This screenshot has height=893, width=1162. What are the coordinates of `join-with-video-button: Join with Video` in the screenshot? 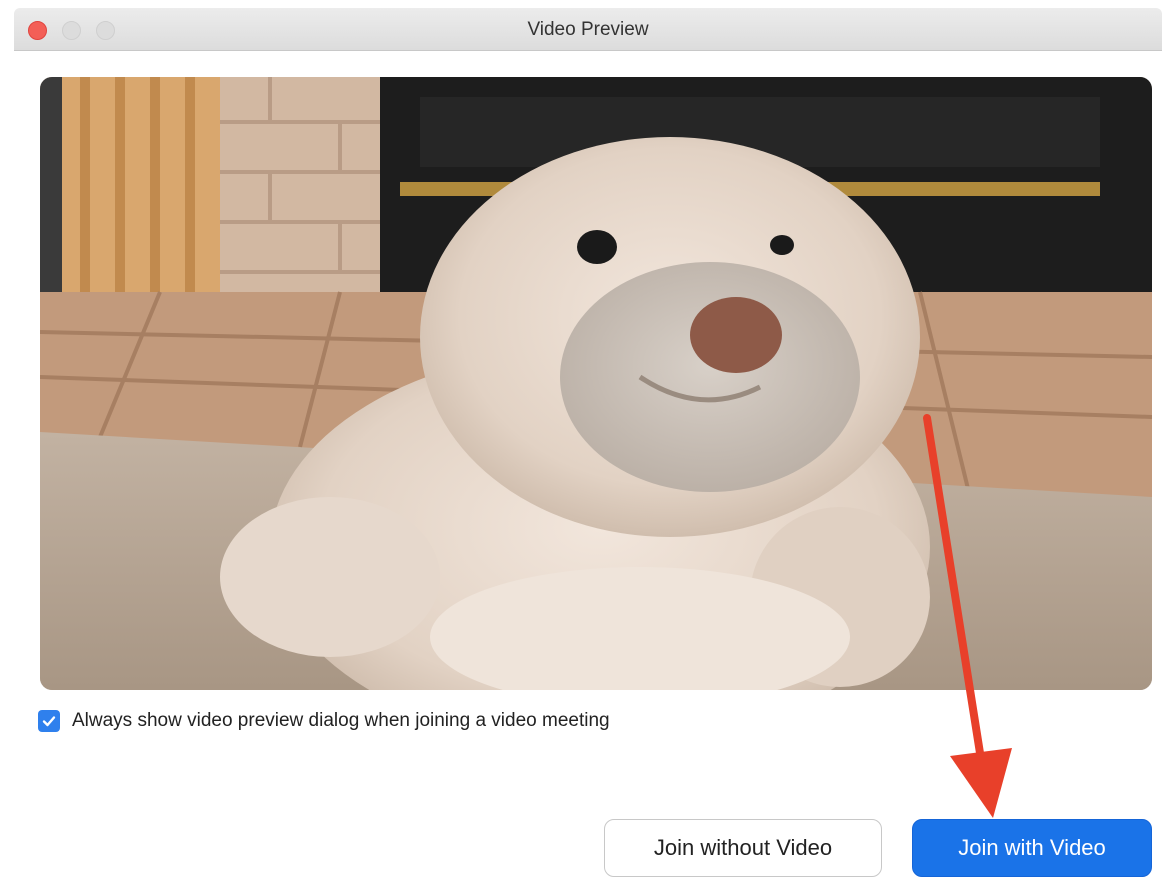 It's located at (1032, 848).